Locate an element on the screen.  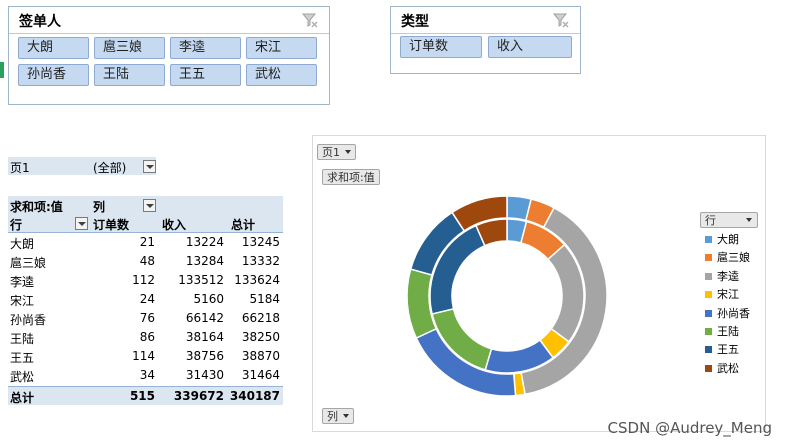
row-name: 武松 is located at coordinates (22, 377).